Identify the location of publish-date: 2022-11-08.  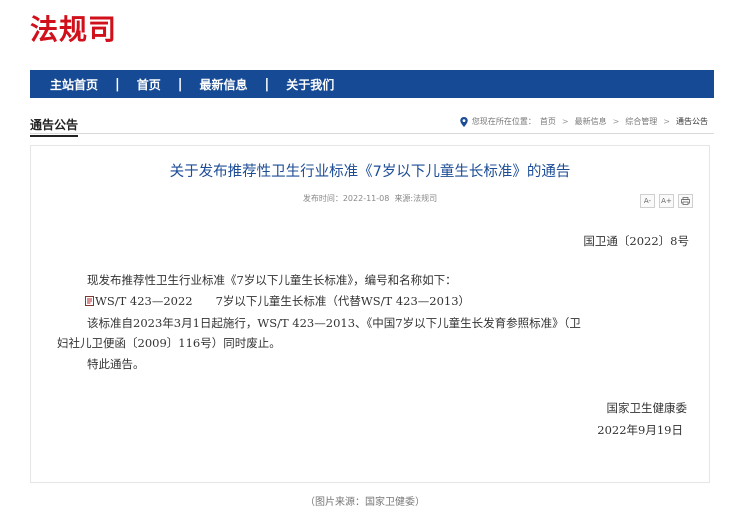
(366, 198).